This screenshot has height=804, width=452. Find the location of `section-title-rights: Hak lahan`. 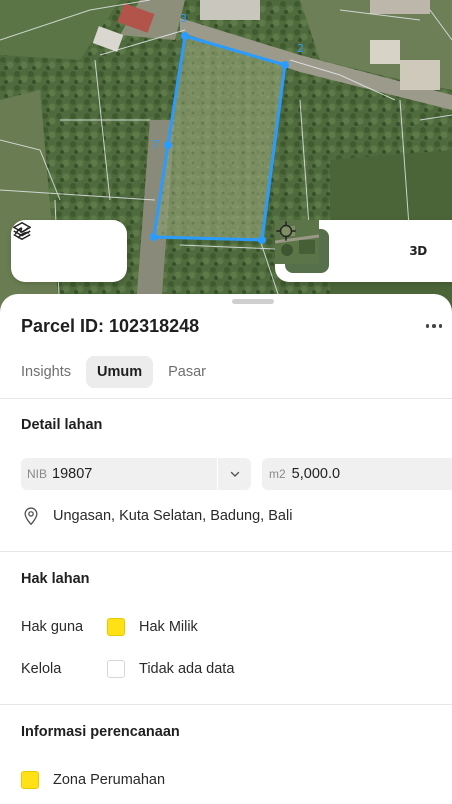

section-title-rights: Hak lahan is located at coordinates (55, 579).